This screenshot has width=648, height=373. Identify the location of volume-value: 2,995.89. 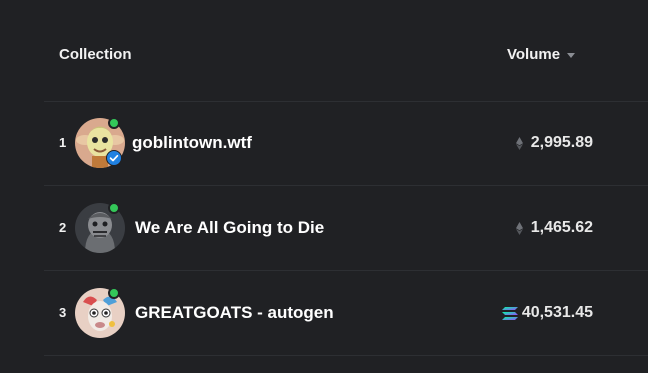
(561, 142).